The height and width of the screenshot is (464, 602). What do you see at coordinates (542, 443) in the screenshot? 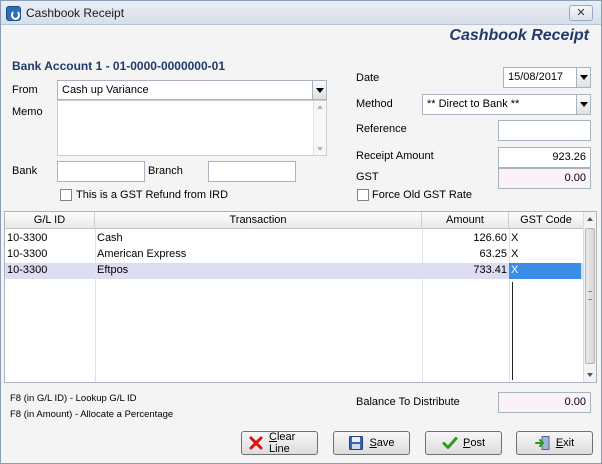
I see `exit-door-icon` at bounding box center [542, 443].